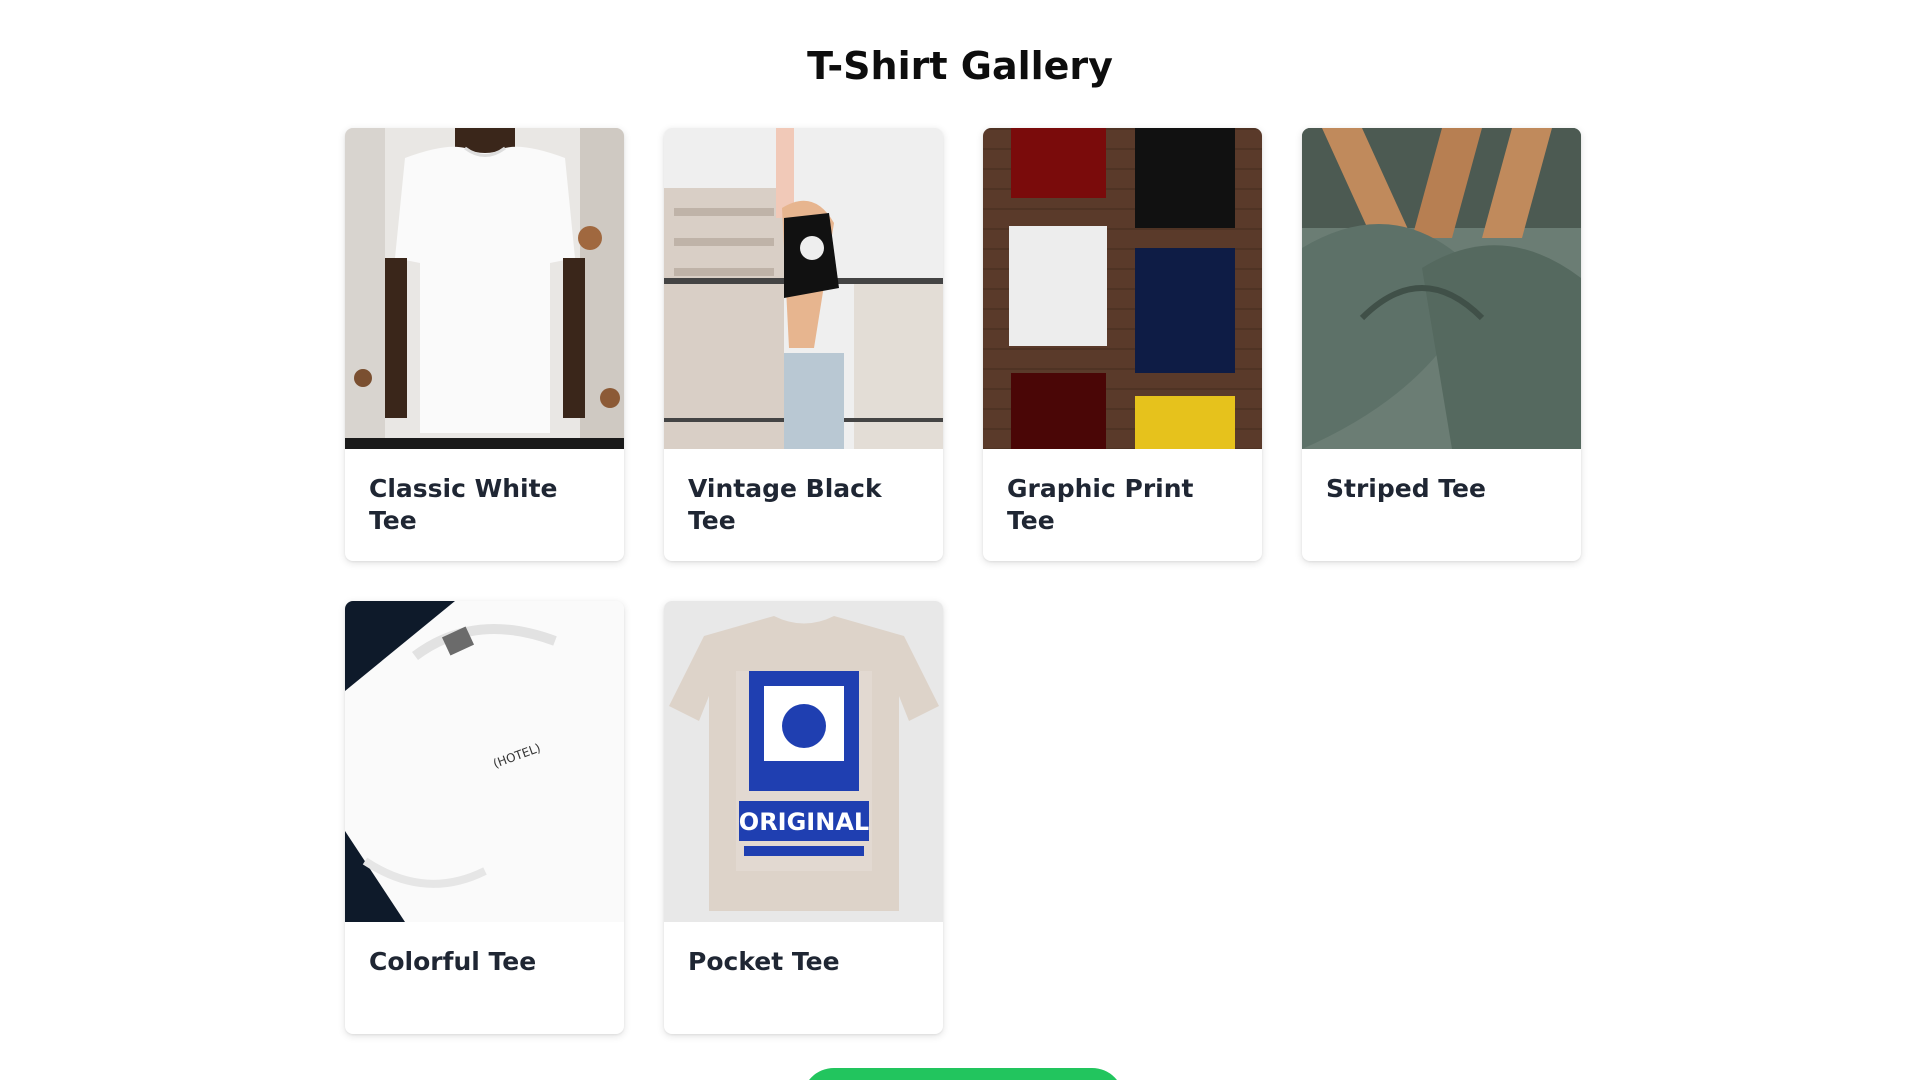  Describe the element at coordinates (1100, 504) in the screenshot. I see `product-name: Graphic Print Tee` at that location.